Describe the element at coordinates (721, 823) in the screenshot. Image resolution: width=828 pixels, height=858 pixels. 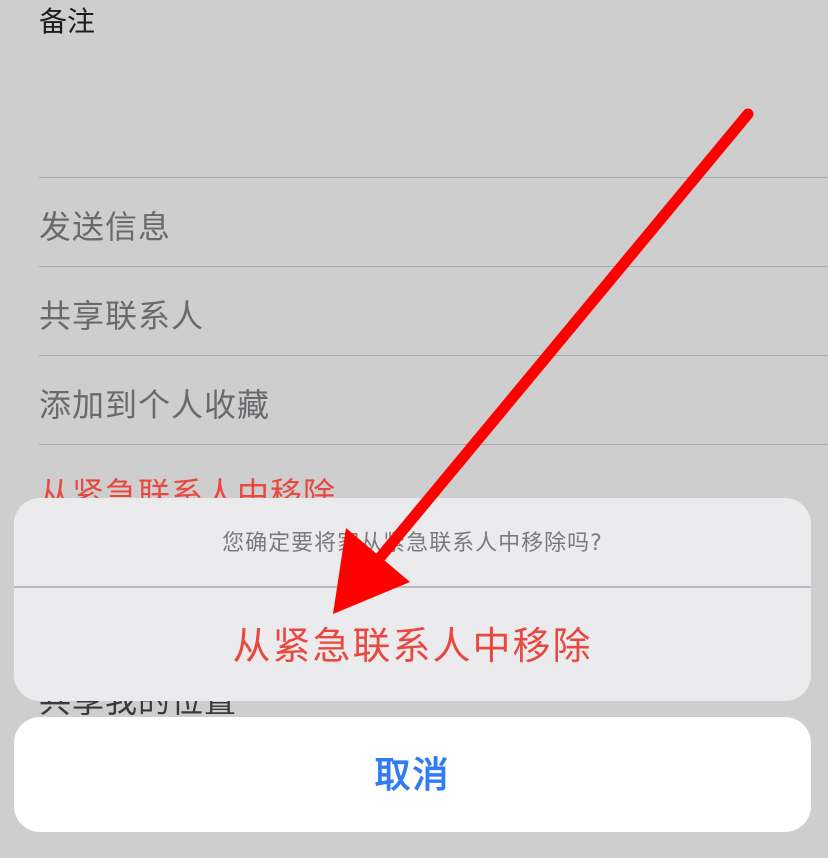
I see `watermark-url: jingyan.baidu.com` at that location.